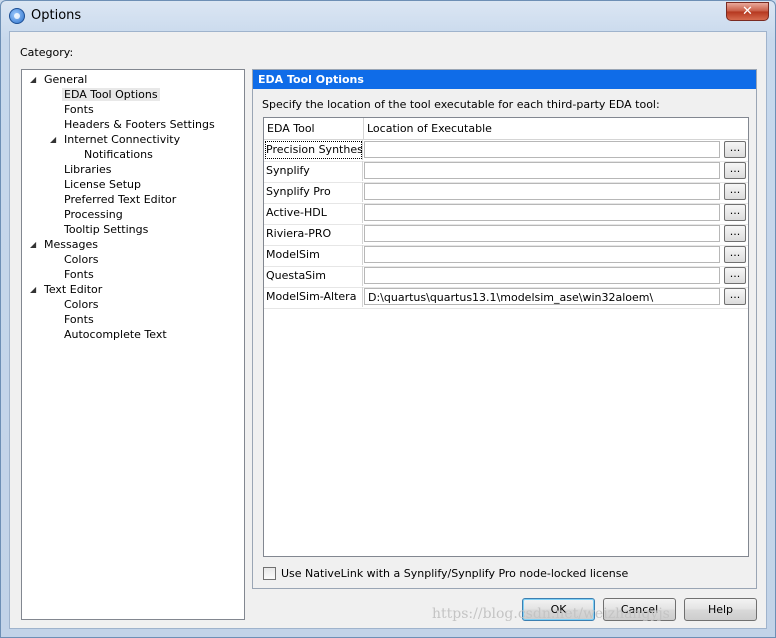 This screenshot has width=776, height=638. What do you see at coordinates (71, 244) in the screenshot?
I see `tree-item-label: Messages` at bounding box center [71, 244].